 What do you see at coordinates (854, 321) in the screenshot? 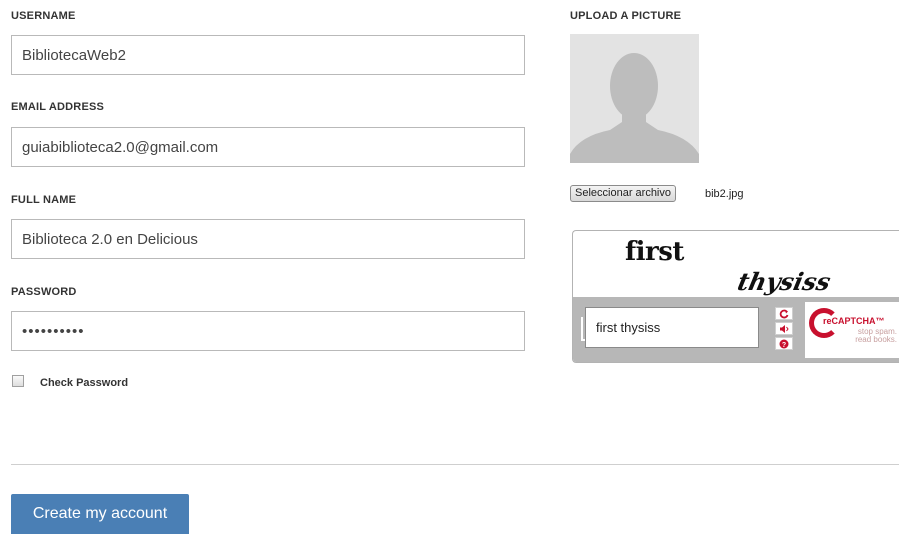
I see `recaptcha-logo-text: reCAPTCHA™` at bounding box center [854, 321].